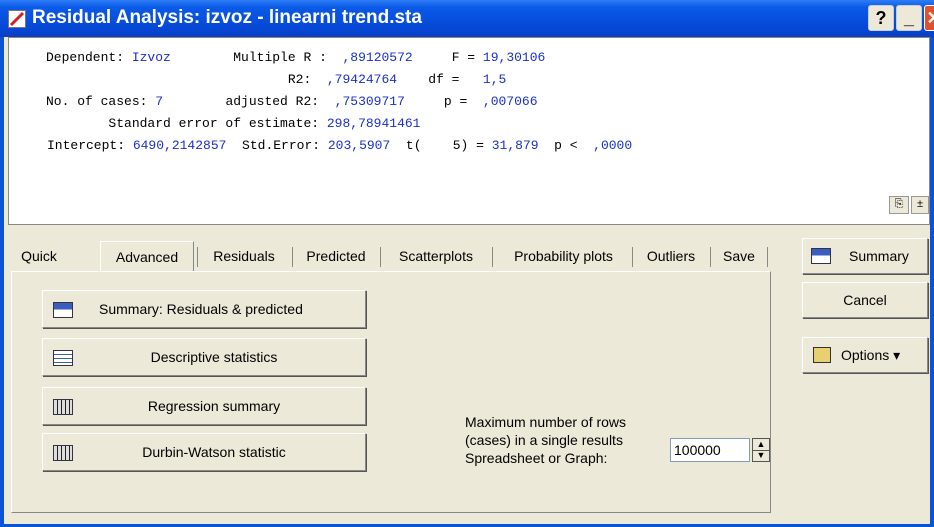 Image resolution: width=934 pixels, height=527 pixels. What do you see at coordinates (546, 422) in the screenshot?
I see `max-rows-label-line: Maximum number of rows` at bounding box center [546, 422].